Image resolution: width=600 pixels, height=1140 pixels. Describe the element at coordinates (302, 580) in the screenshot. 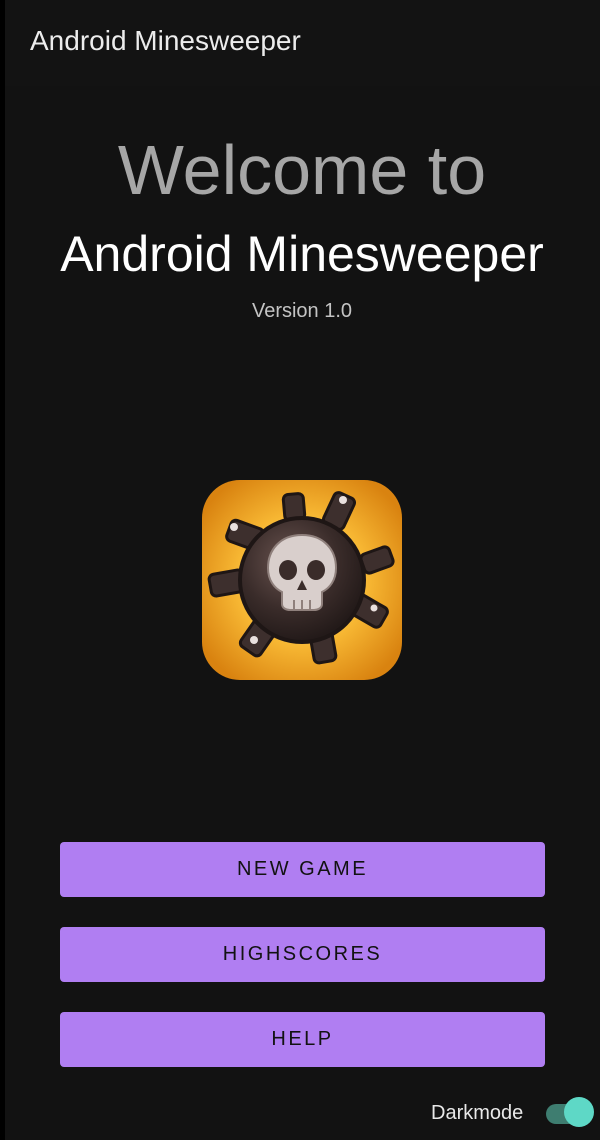

I see `mine-skull-icon` at that location.